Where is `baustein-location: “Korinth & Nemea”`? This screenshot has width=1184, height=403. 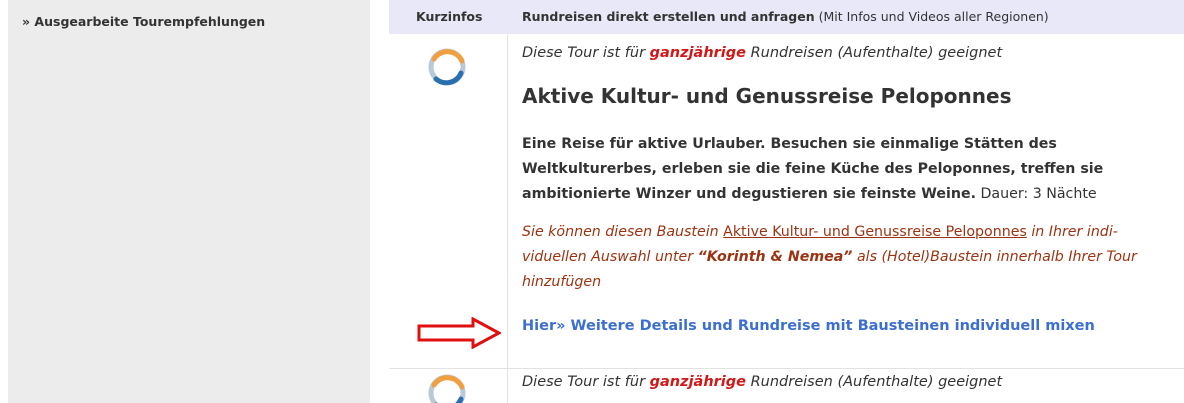
baustein-location: “Korinth & Nemea” is located at coordinates (775, 257).